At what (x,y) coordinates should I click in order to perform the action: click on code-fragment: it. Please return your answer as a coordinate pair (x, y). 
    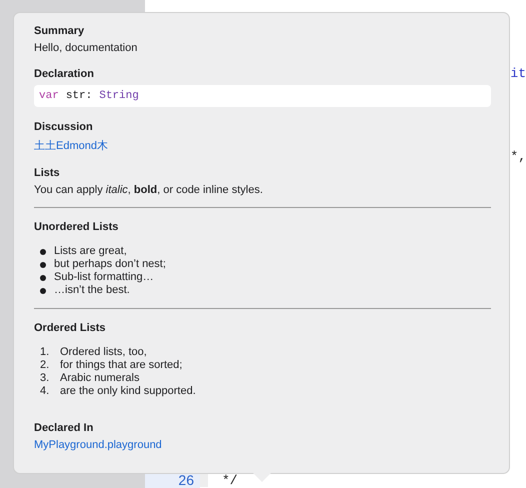
    Looking at the image, I should click on (518, 73).